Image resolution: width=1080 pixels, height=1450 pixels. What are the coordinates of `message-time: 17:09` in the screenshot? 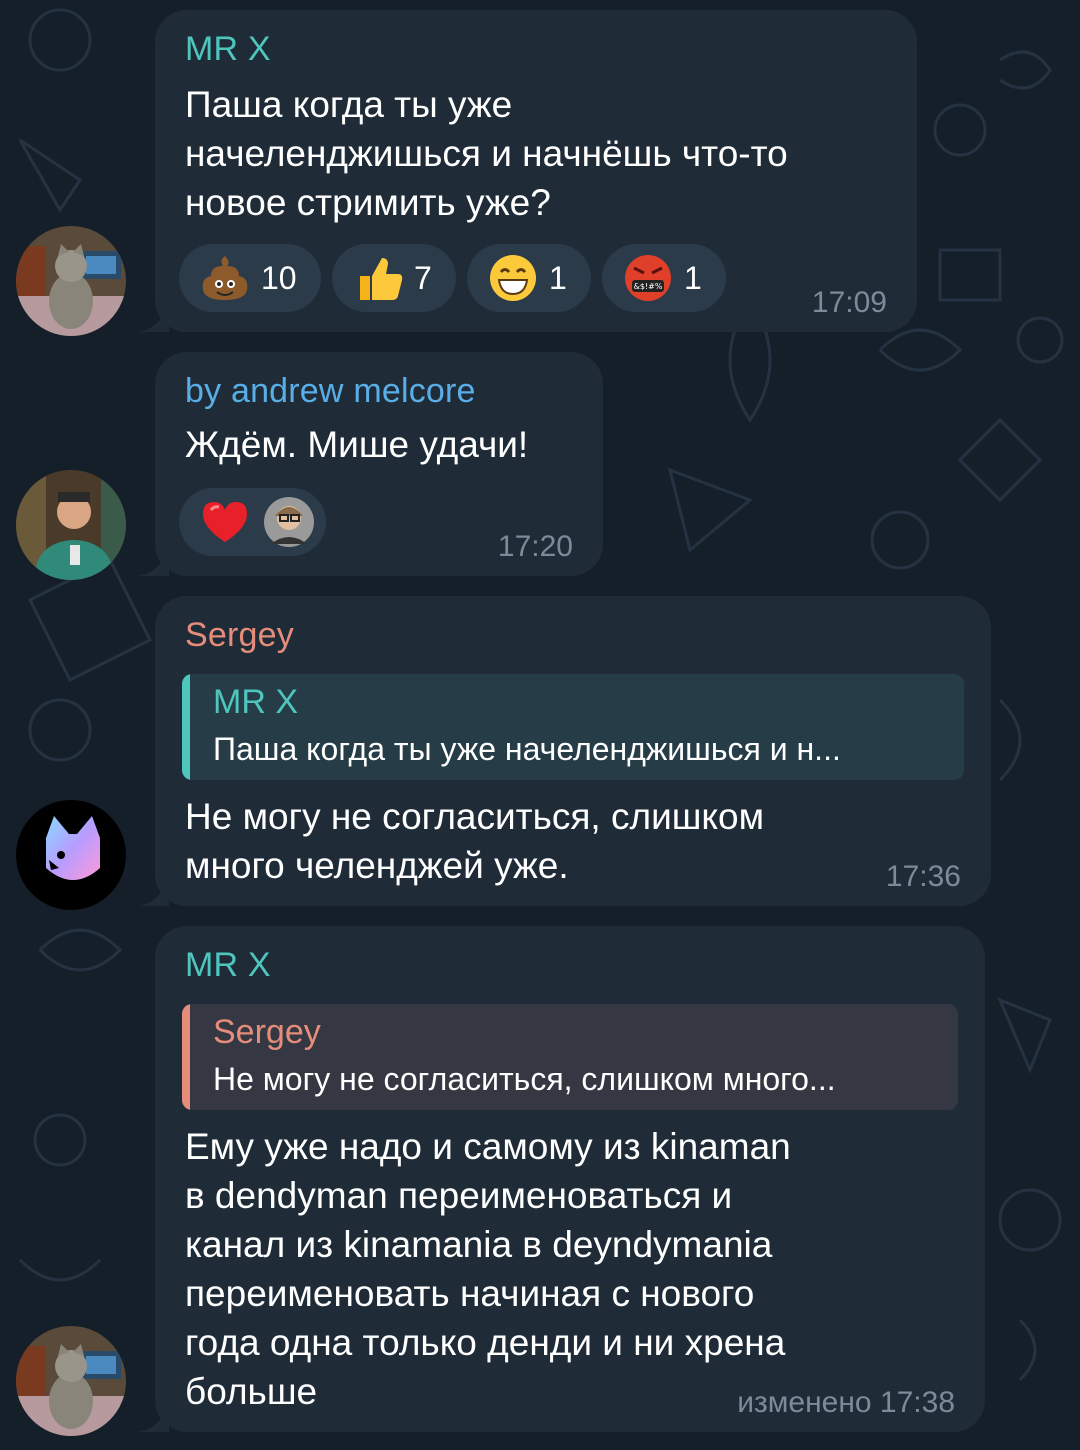 It's located at (849, 302).